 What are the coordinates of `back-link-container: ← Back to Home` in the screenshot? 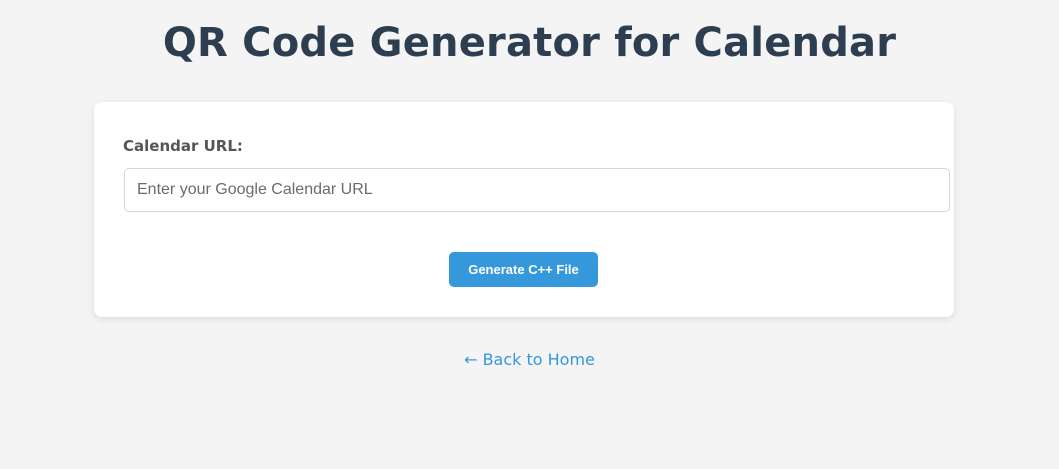 It's located at (529, 359).